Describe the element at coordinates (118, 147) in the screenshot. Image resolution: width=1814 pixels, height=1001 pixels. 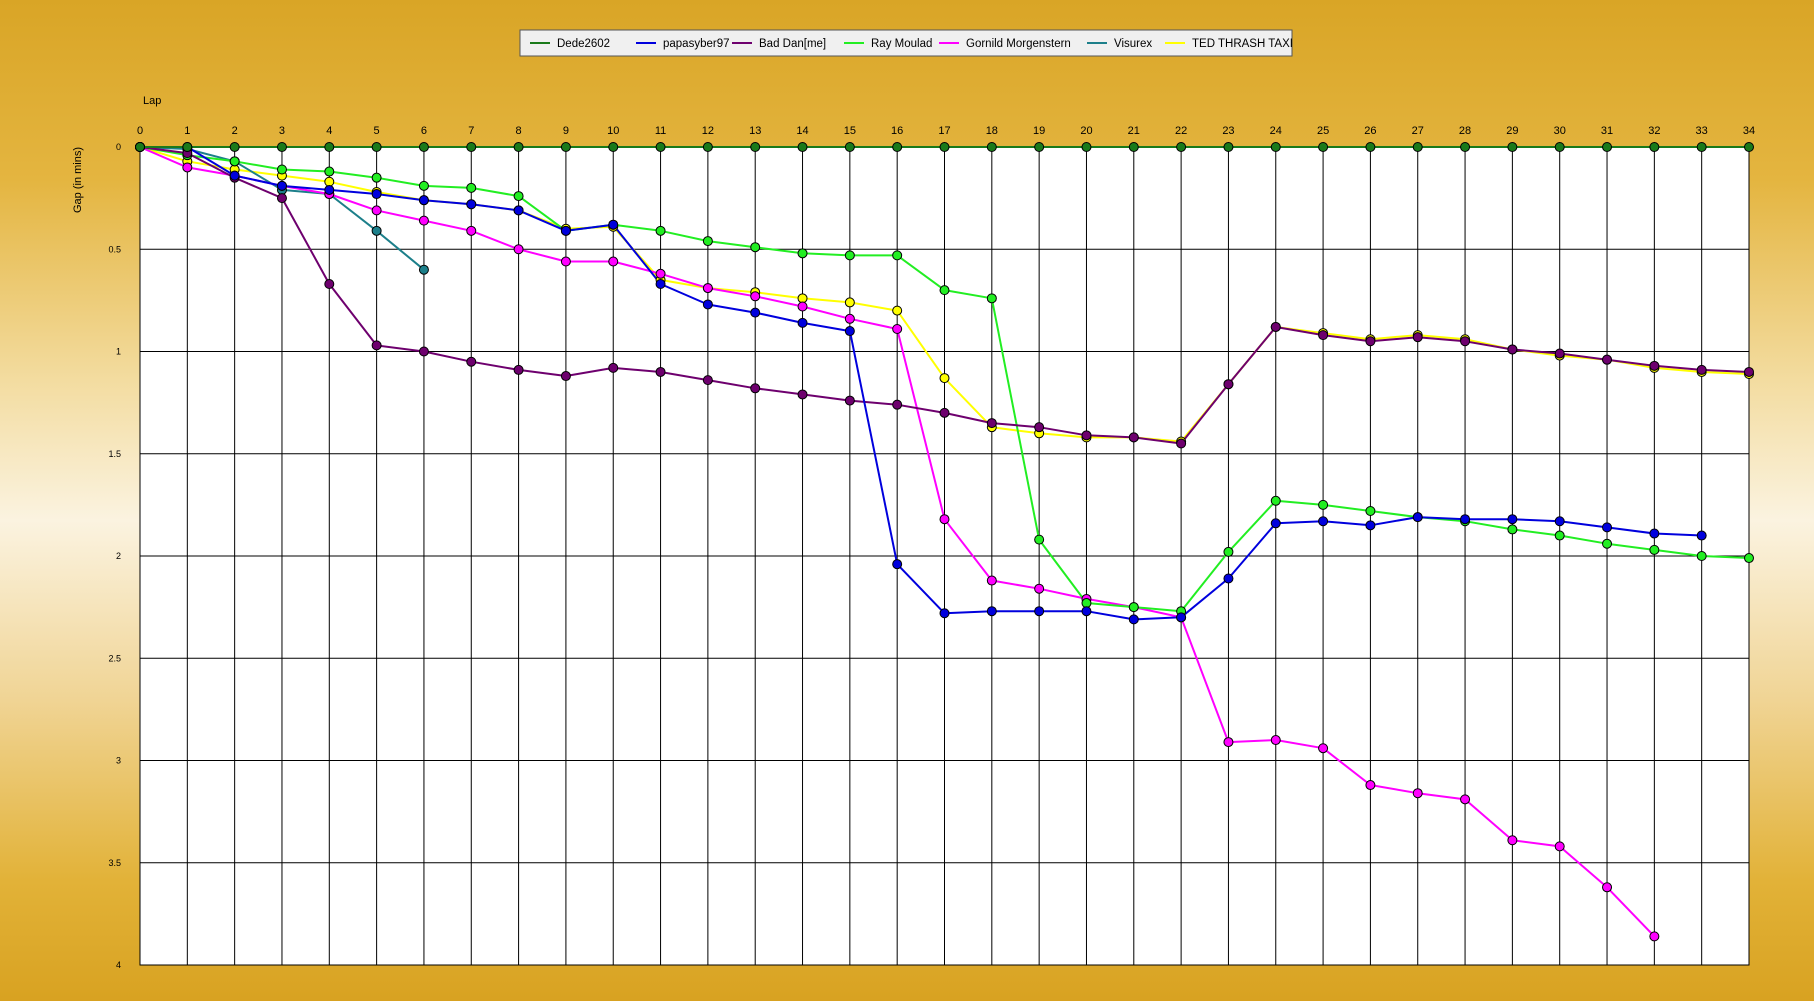
I see `y-tick-label: 0` at that location.